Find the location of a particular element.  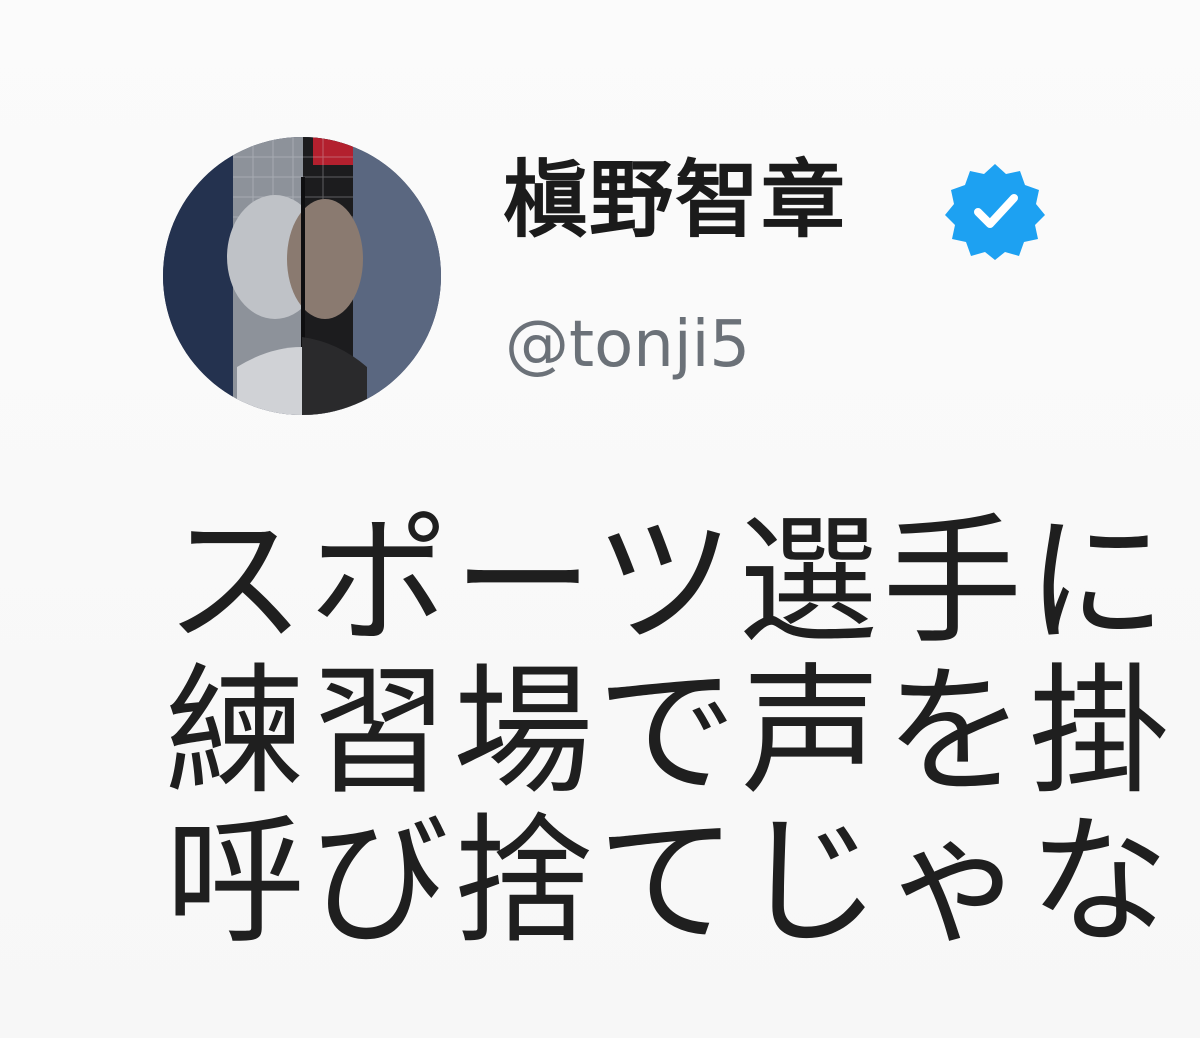

avatar-image is located at coordinates (302, 276).